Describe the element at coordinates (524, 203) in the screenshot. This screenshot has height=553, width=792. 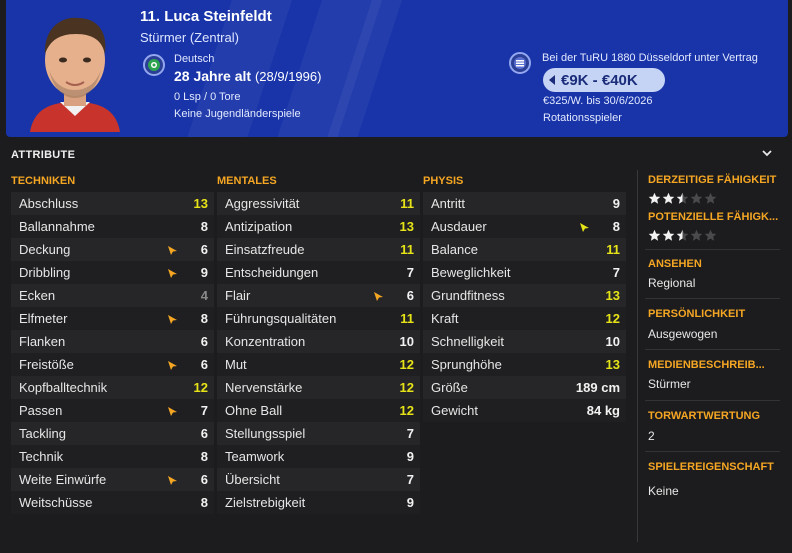
I see `attribute-row-antritt: Antritt 9` at that location.